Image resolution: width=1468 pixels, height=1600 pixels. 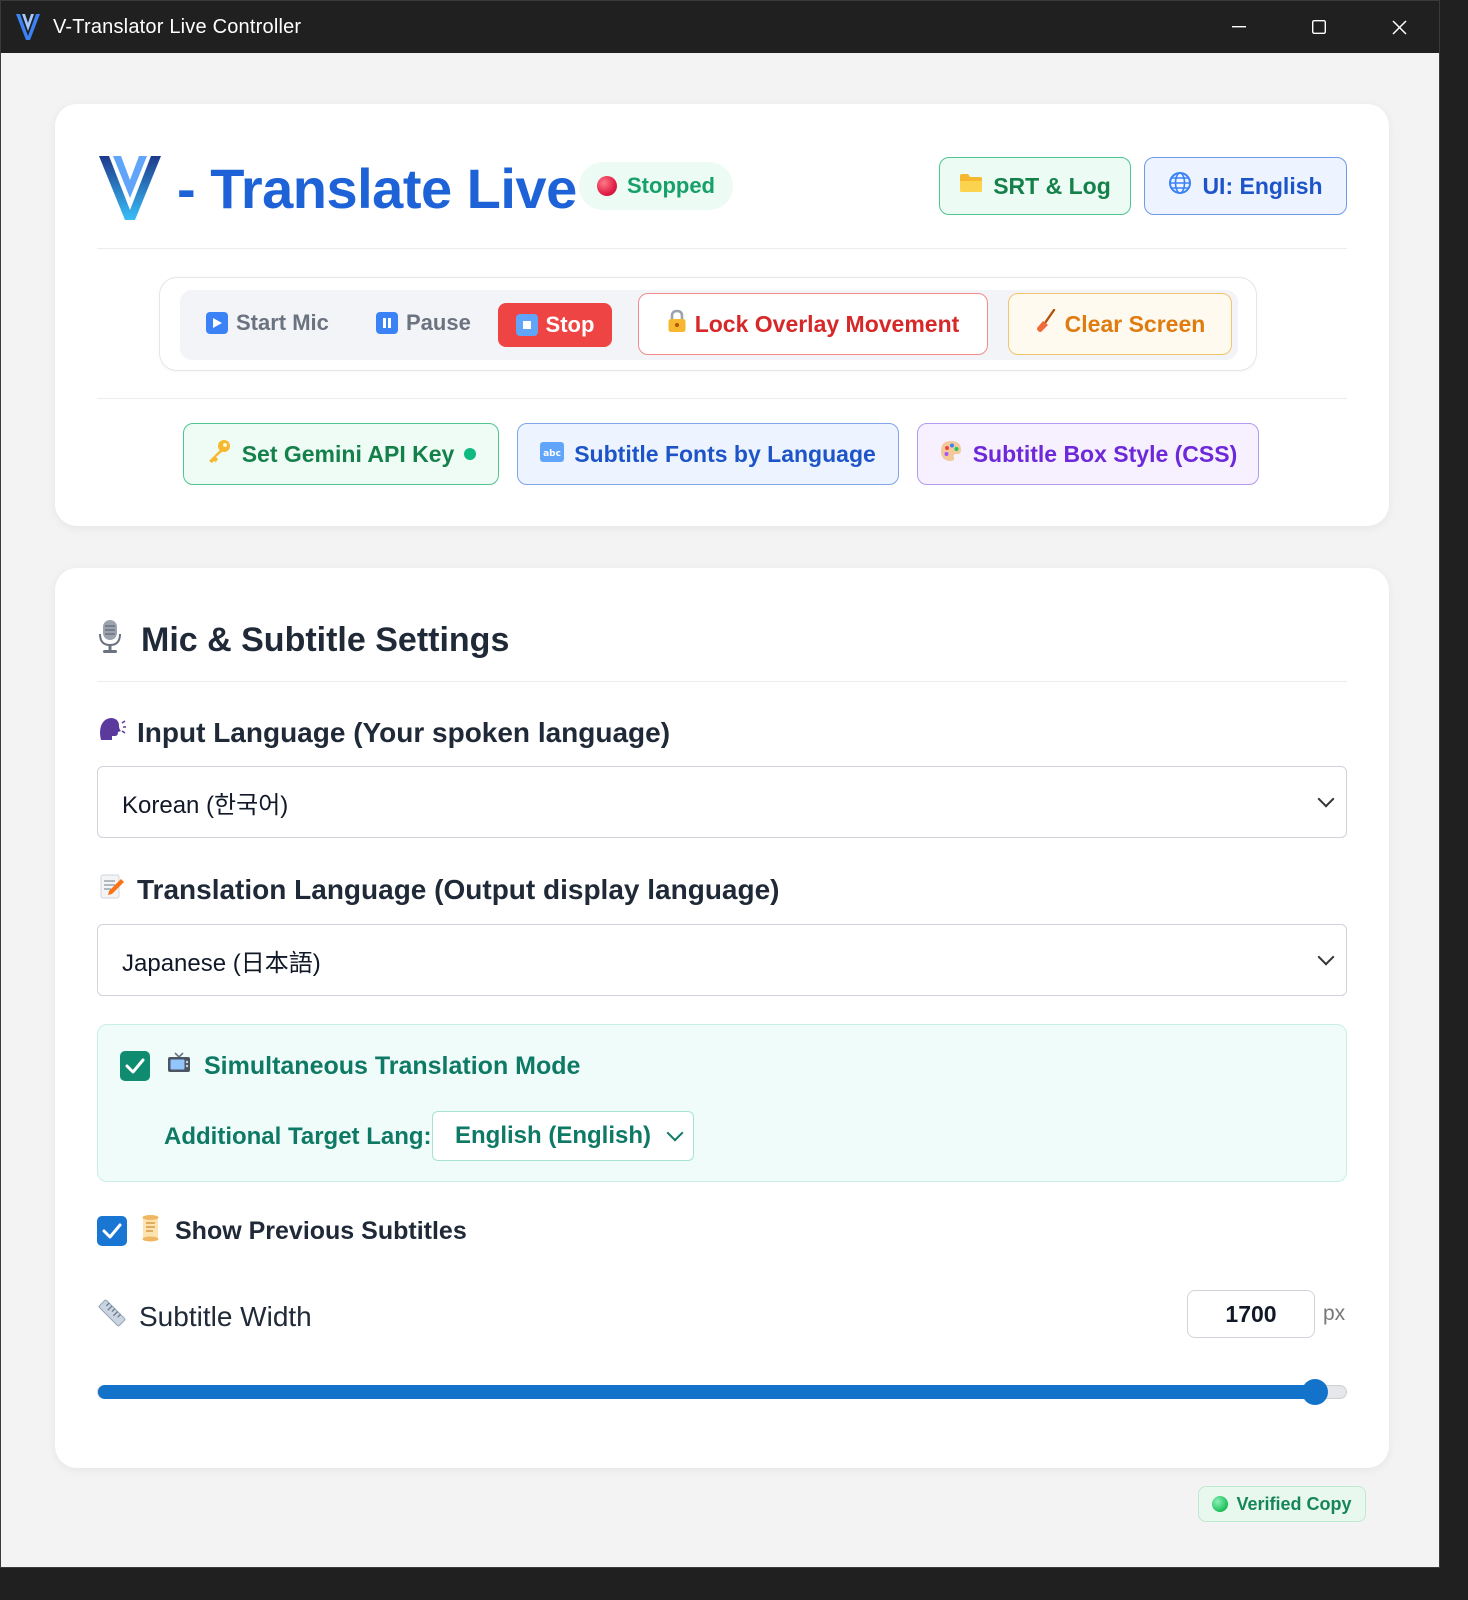 What do you see at coordinates (110, 640) in the screenshot?
I see `microphone-icon` at bounding box center [110, 640].